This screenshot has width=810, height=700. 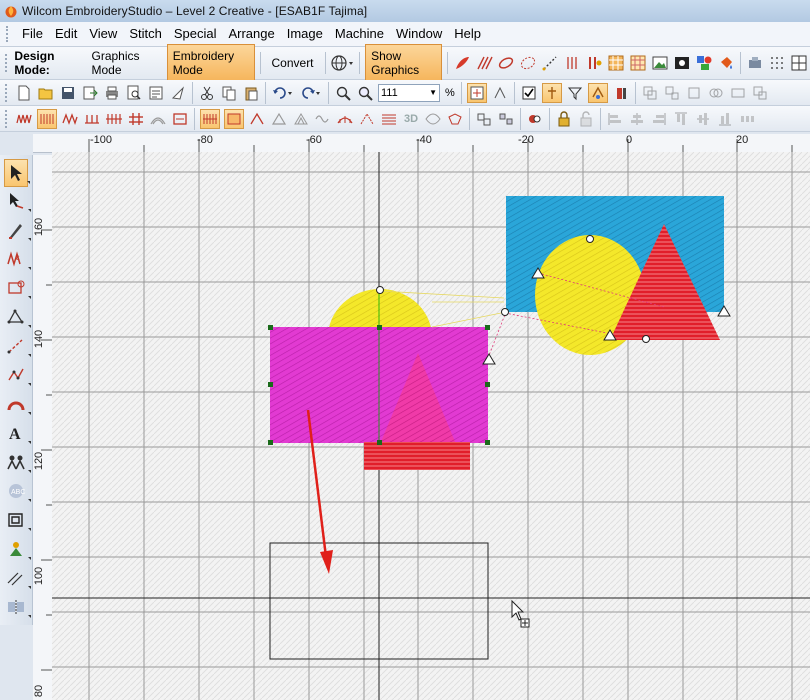 I want to click on e-stitch-icon, so click(x=92, y=119).